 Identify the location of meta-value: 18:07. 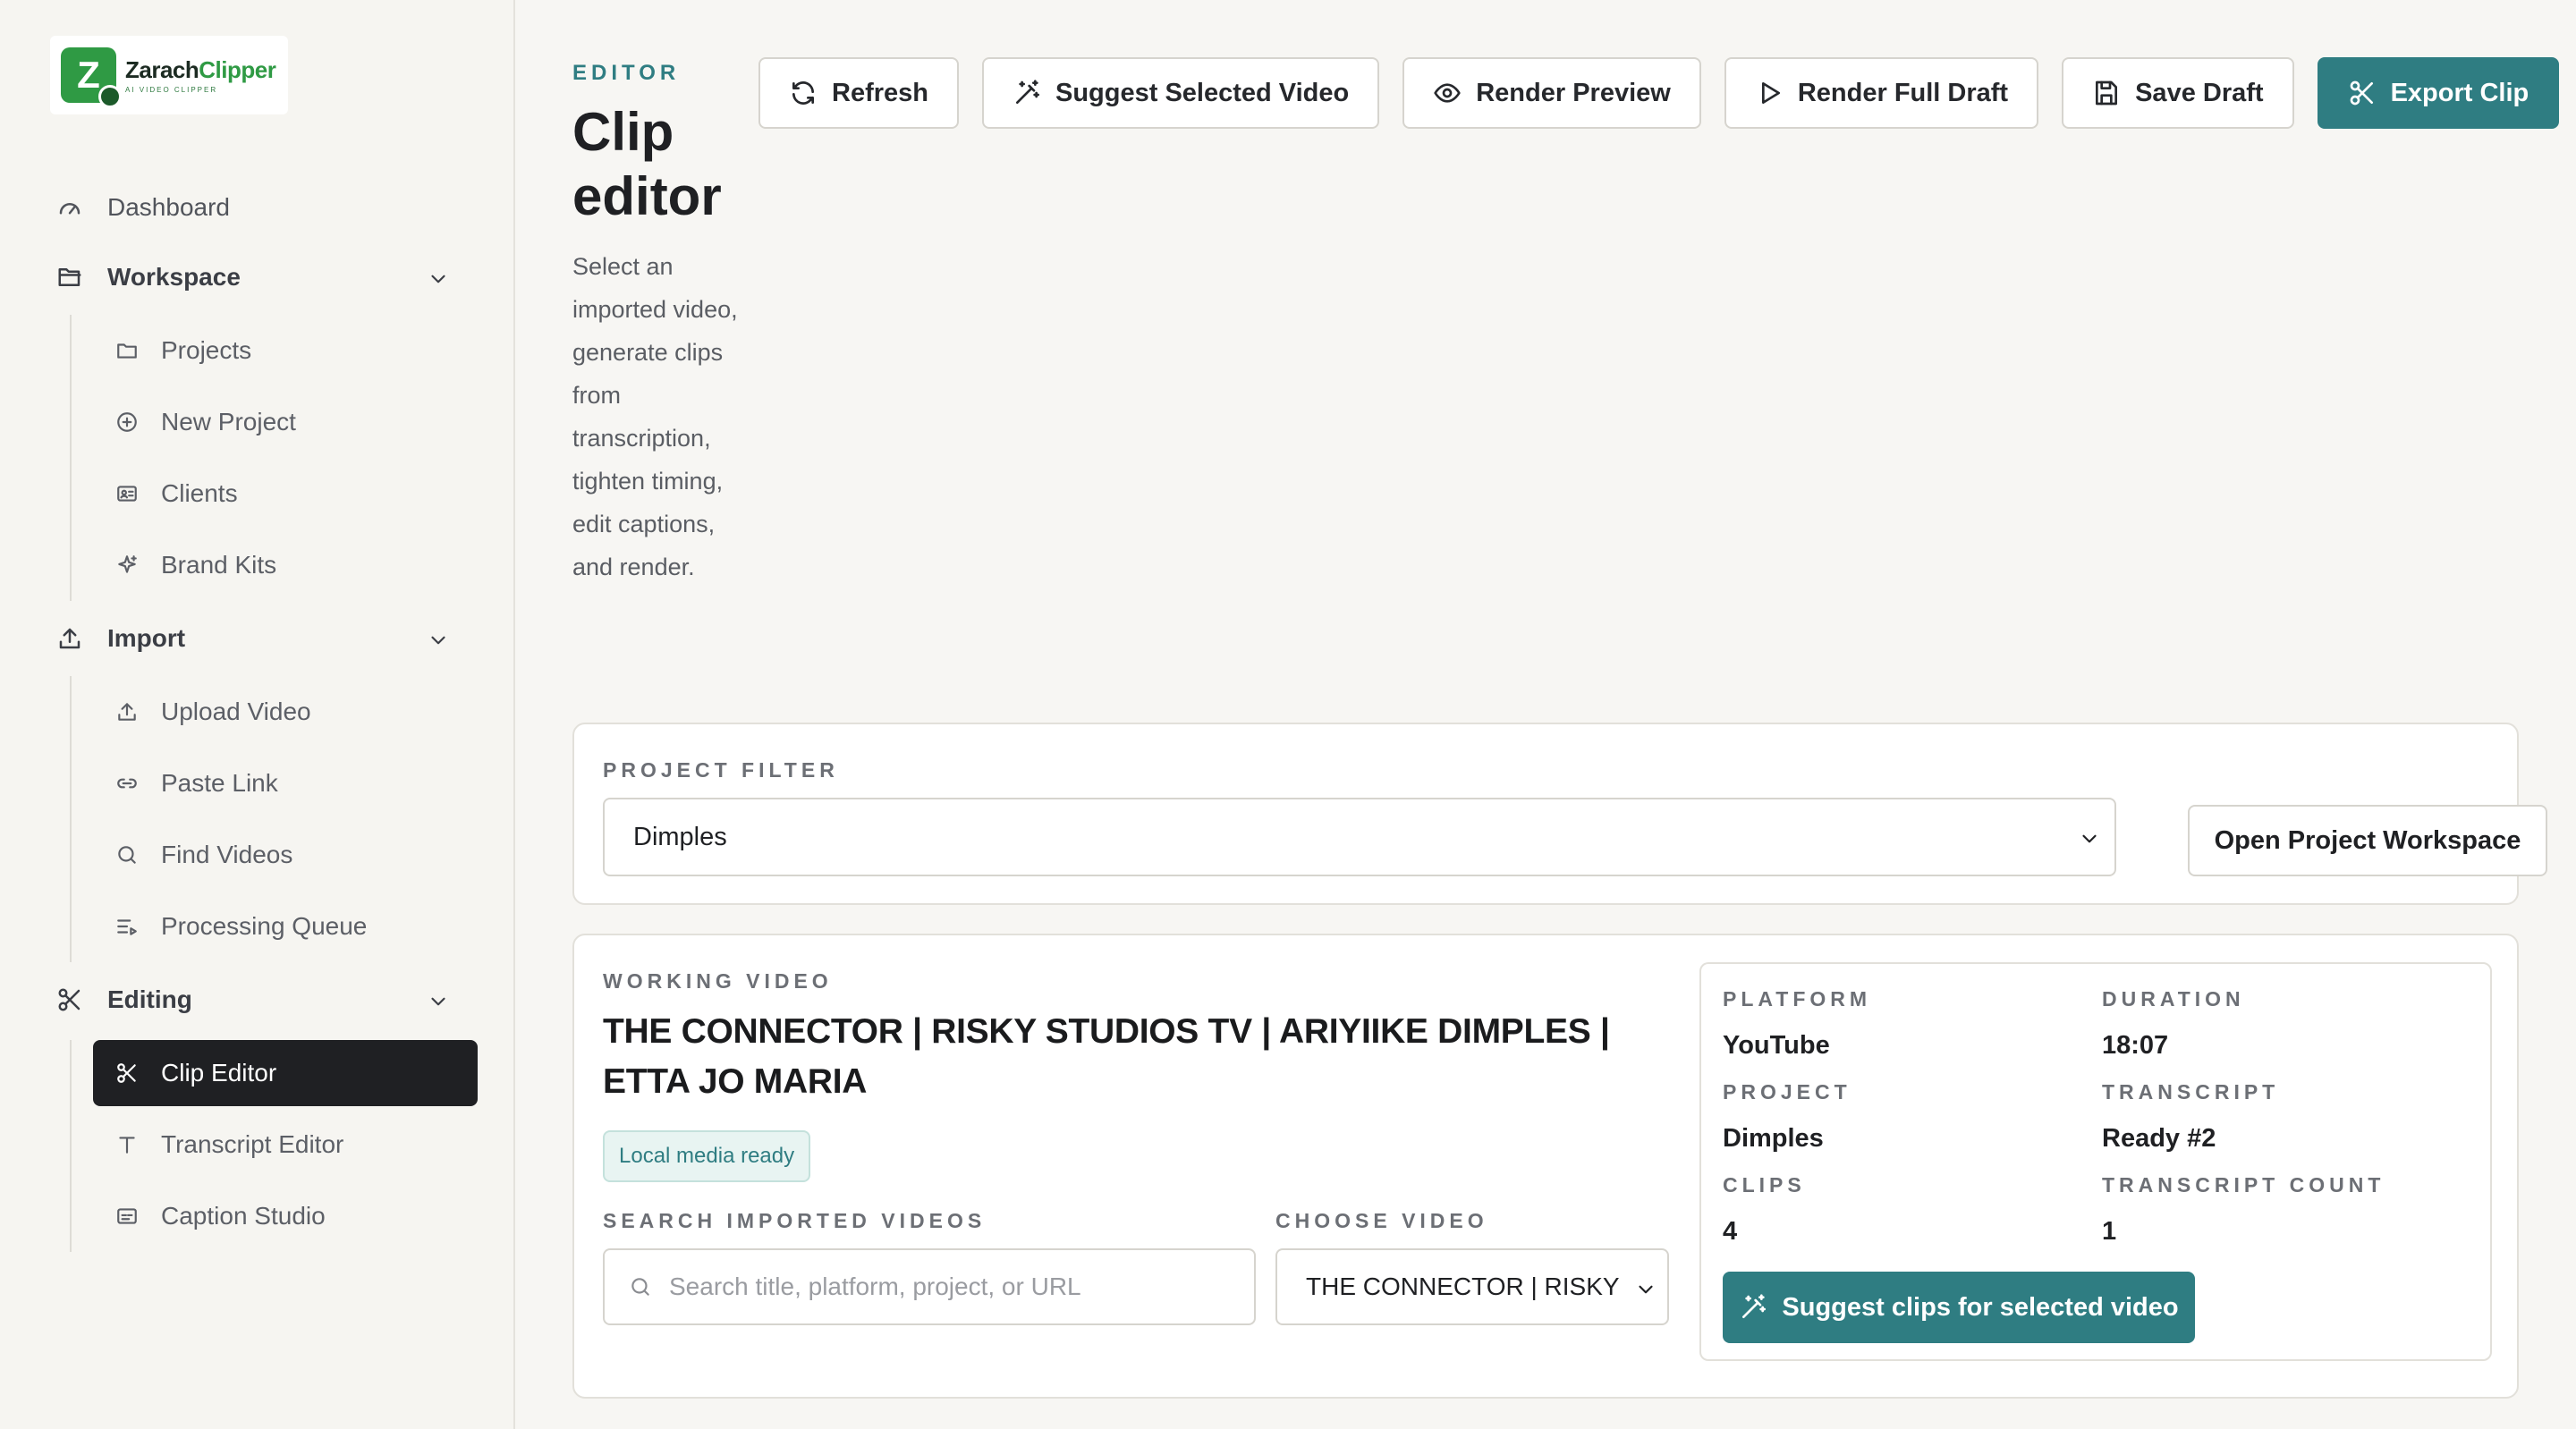
(2135, 1045).